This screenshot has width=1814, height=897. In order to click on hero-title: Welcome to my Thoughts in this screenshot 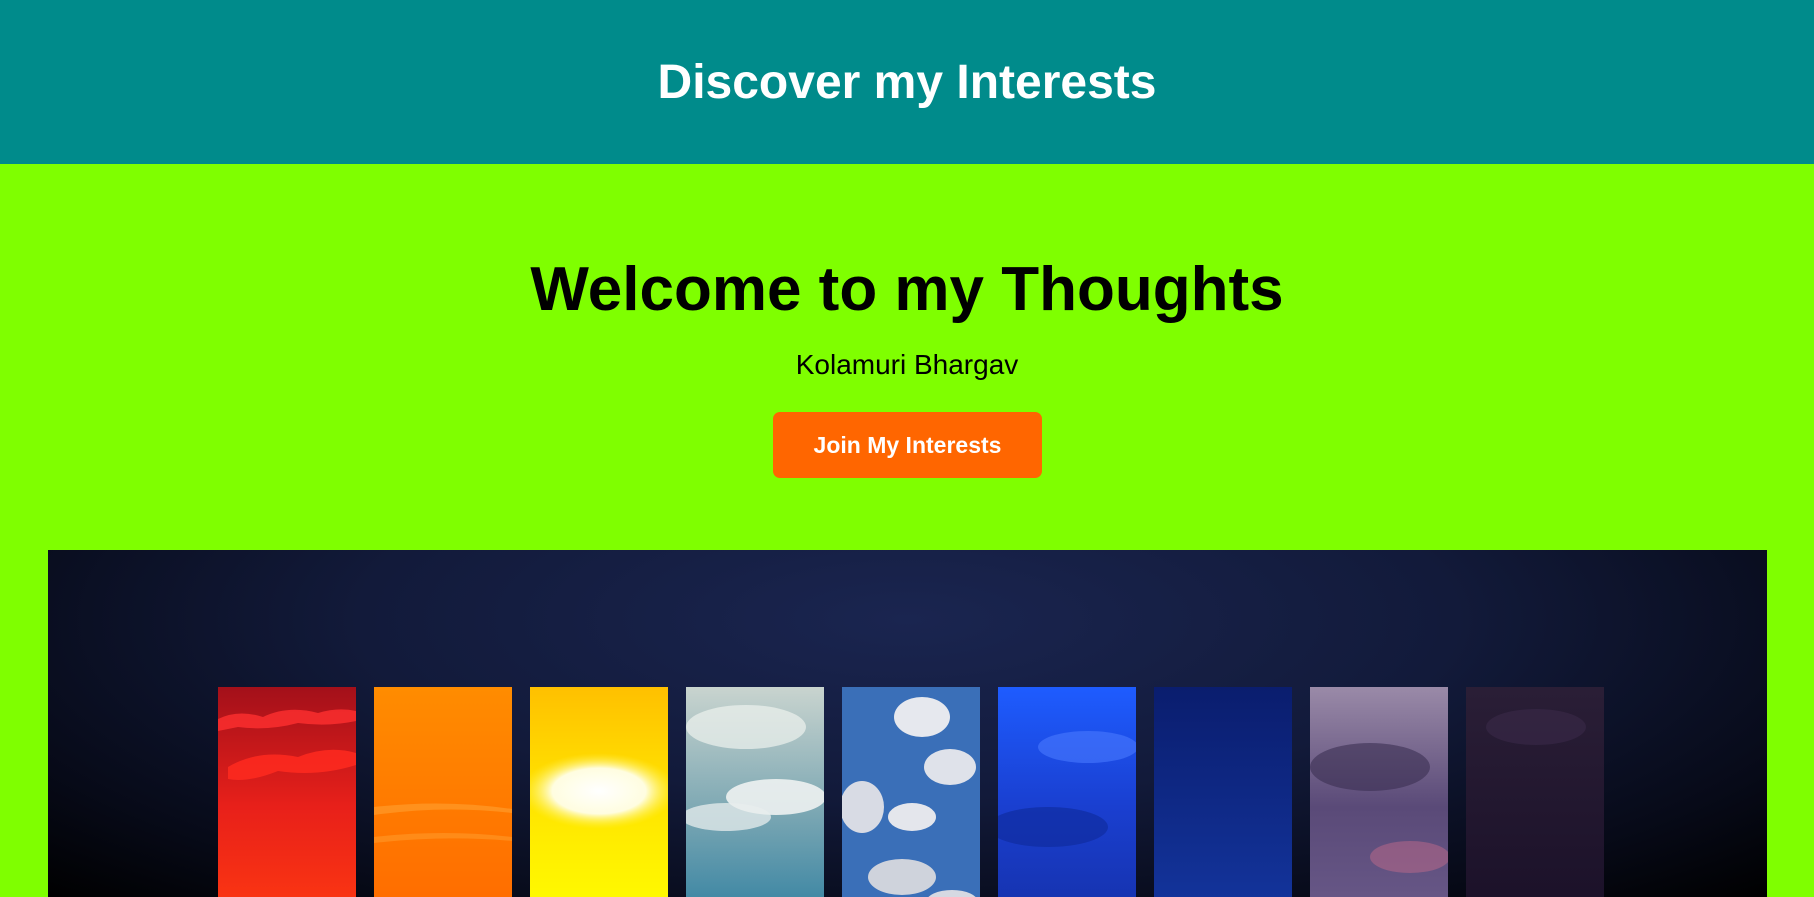, I will do `click(907, 289)`.